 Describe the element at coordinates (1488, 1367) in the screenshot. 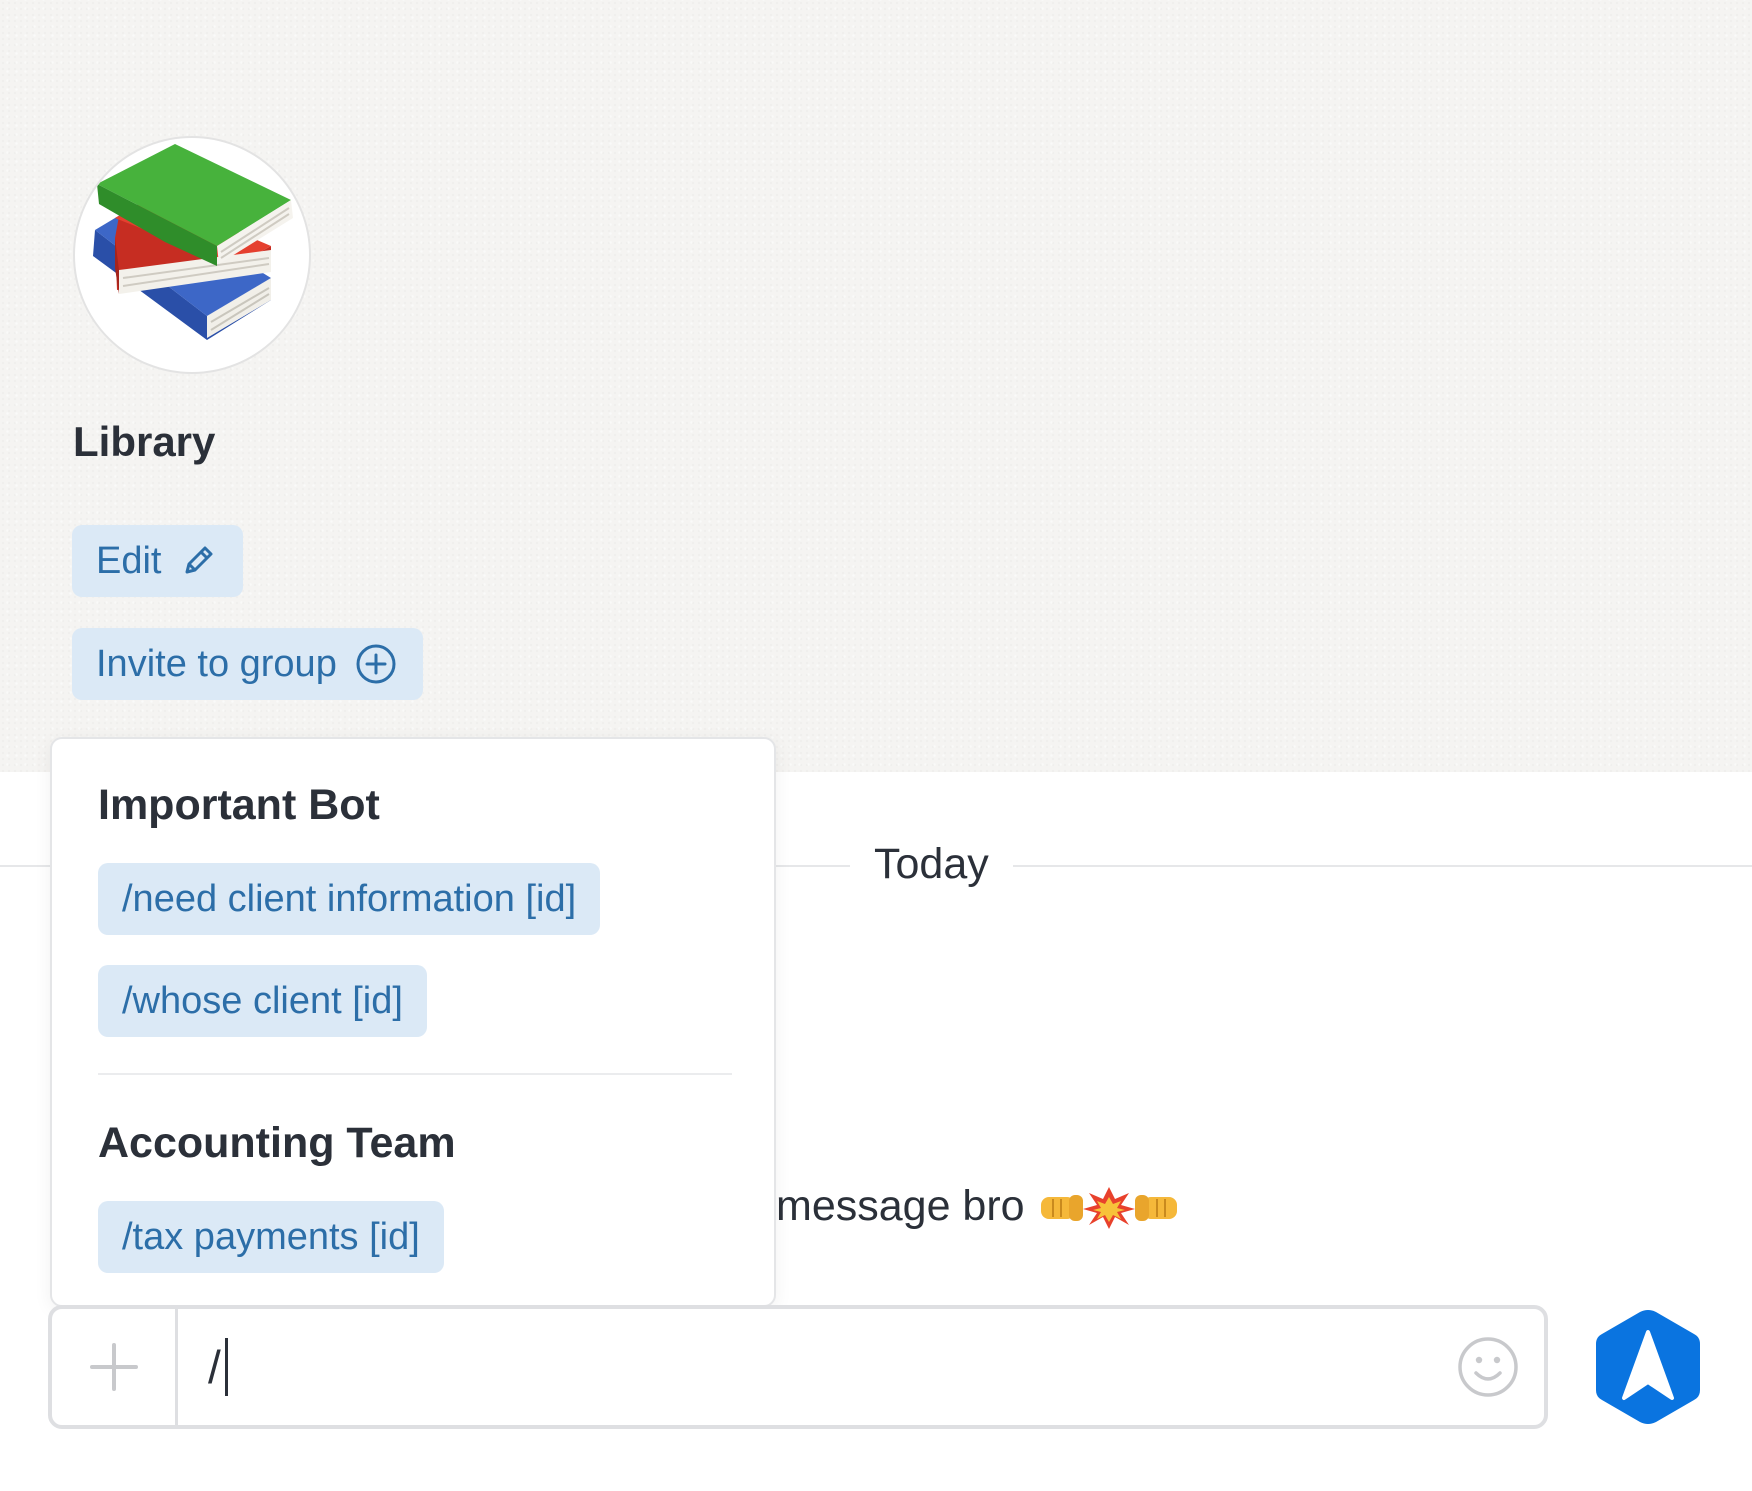

I see `smiley-icon` at that location.